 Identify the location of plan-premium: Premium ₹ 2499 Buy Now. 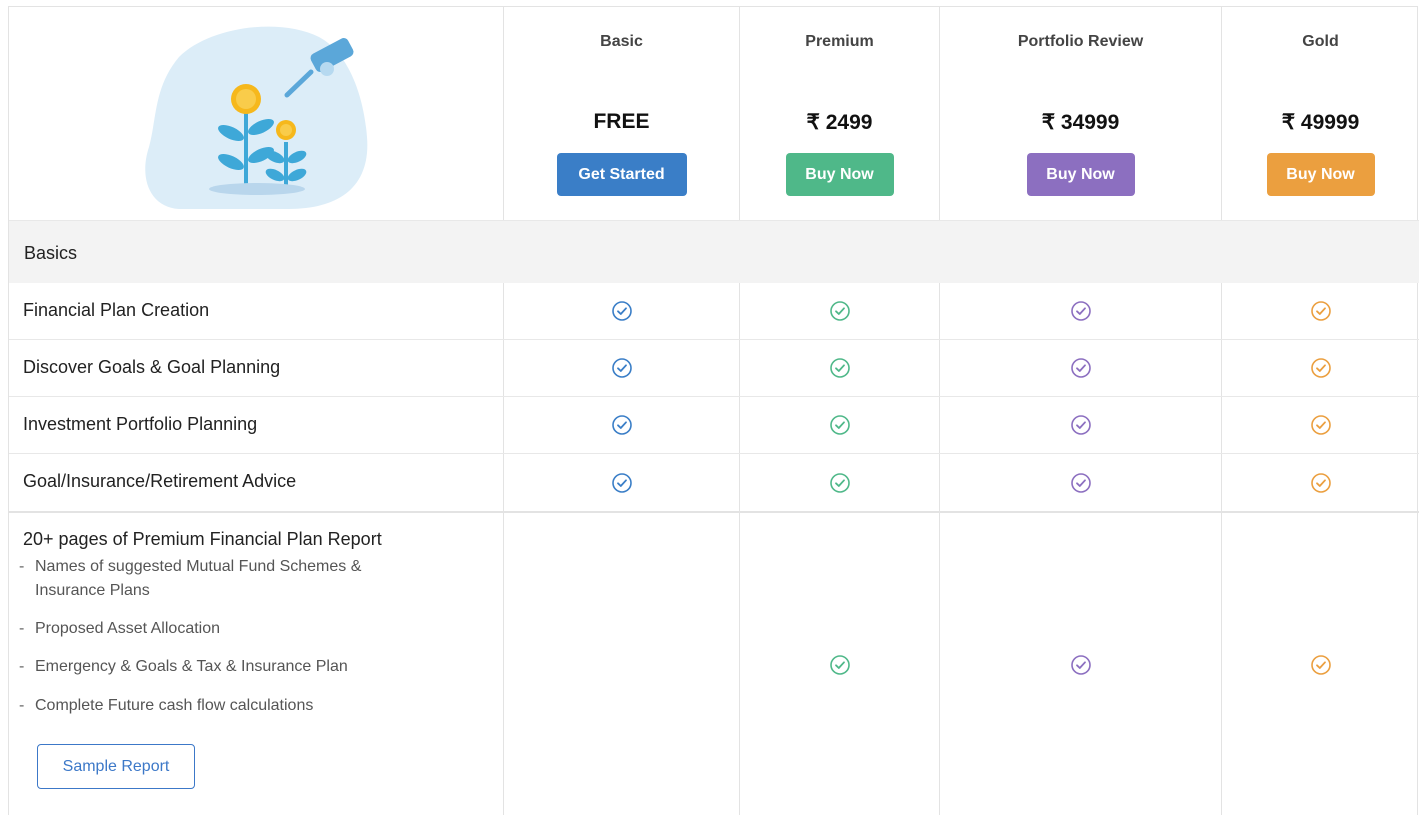
(839, 113).